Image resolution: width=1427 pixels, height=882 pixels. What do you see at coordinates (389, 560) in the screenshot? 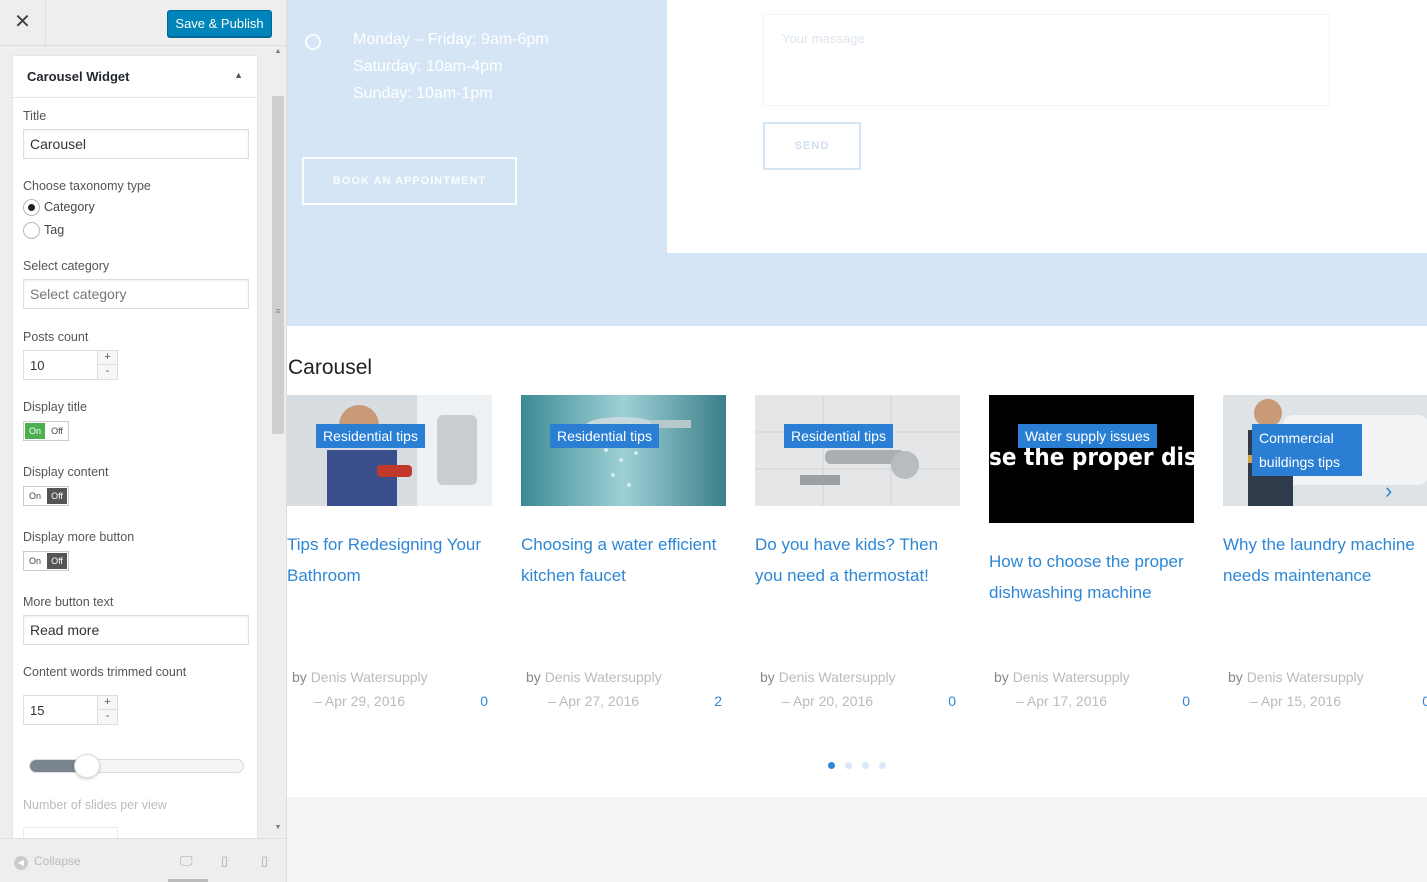
I see `post-title: Tips for Redesigning Your Bathroom` at bounding box center [389, 560].